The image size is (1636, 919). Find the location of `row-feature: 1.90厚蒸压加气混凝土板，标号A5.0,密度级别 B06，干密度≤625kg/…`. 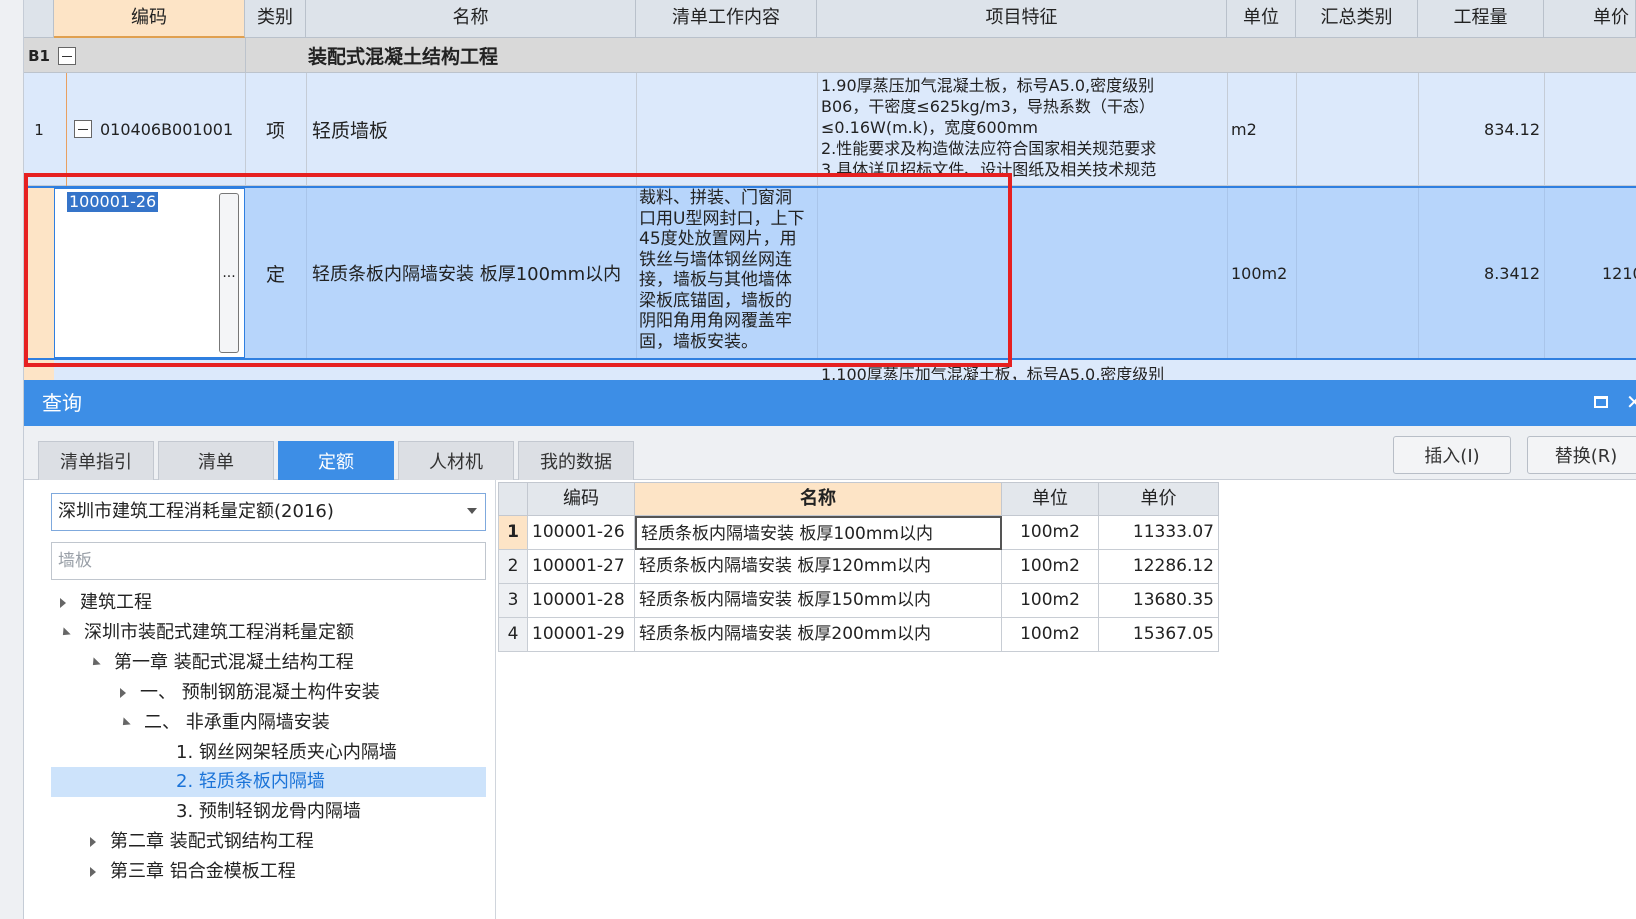

row-feature: 1.90厚蒸压加气混凝土板，标号A5.0,密度级别 B06，干密度≤625kg/… is located at coordinates (1023, 129).